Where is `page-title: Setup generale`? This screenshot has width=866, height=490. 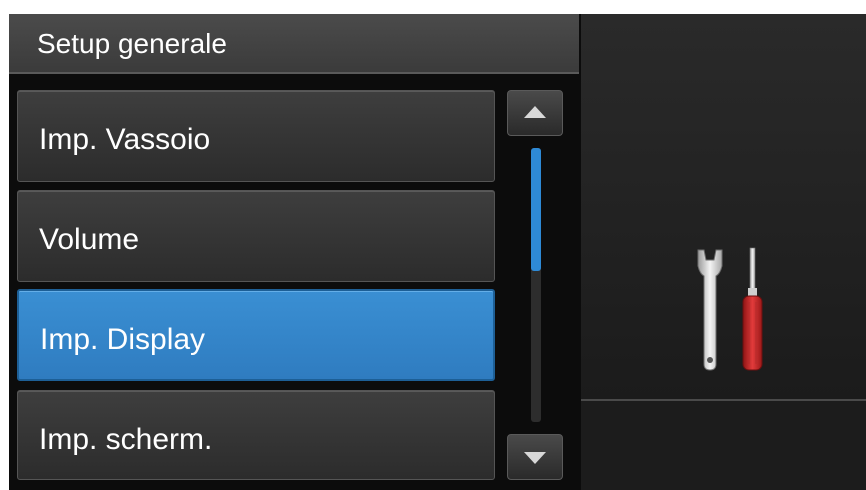 page-title: Setup generale is located at coordinates (132, 43).